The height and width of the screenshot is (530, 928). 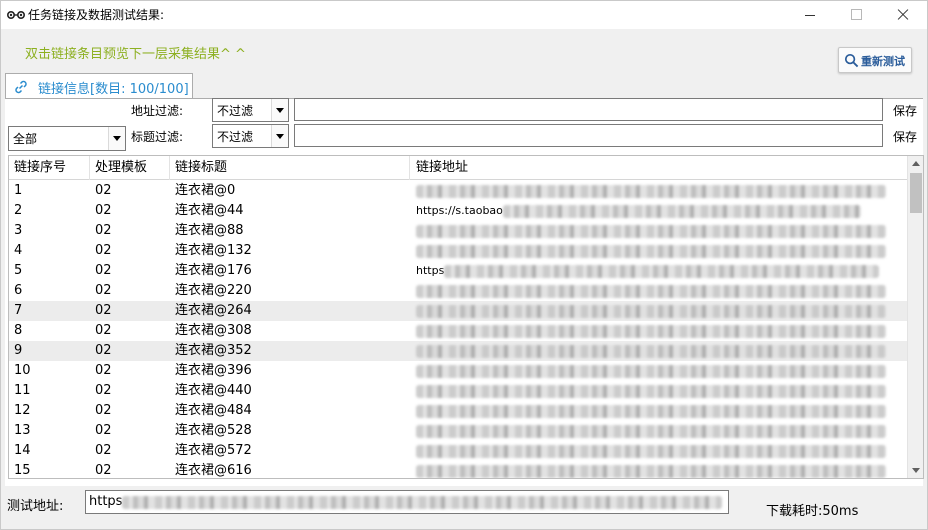 I want to click on cell-url: https://s.taobao, so click(x=649, y=211).